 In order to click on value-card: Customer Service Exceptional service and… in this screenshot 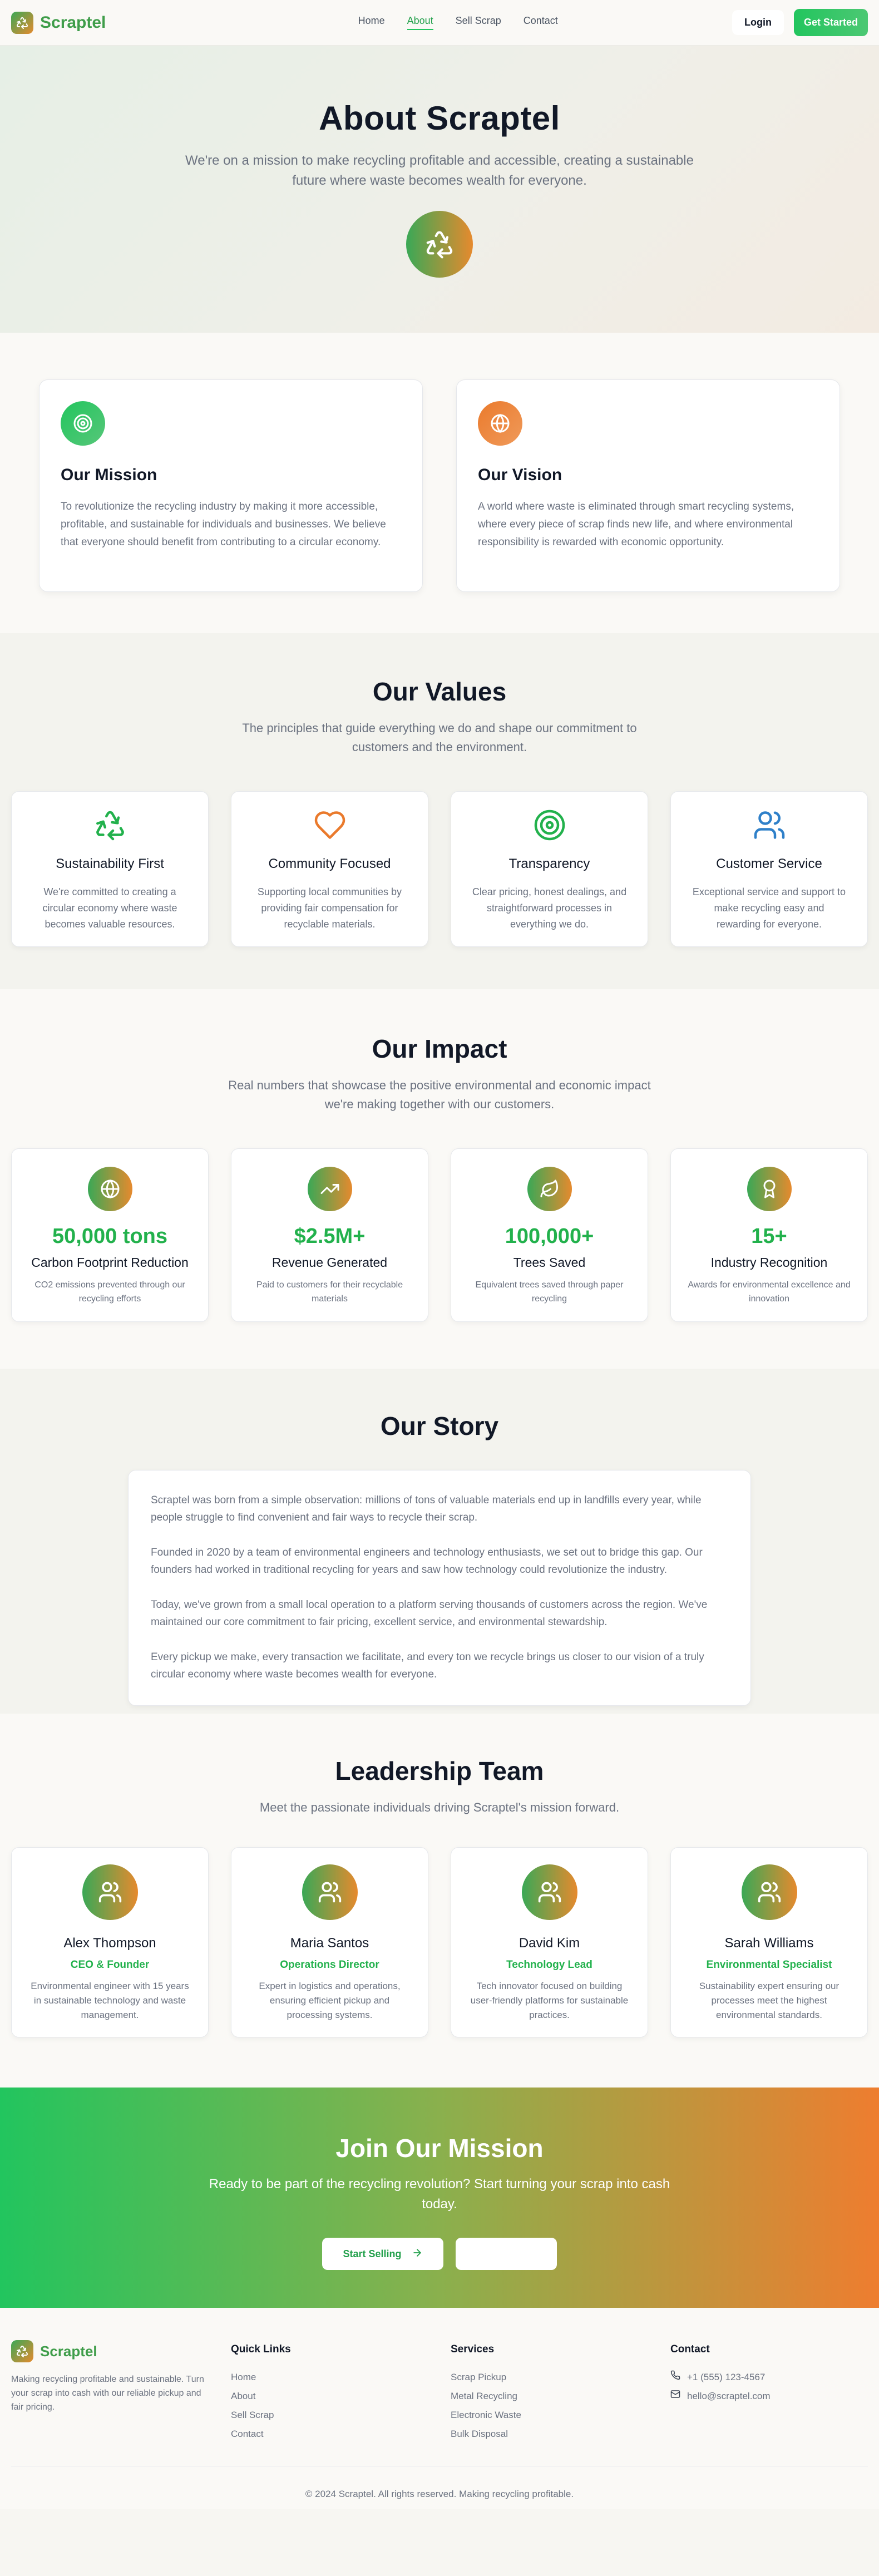, I will do `click(769, 869)`.